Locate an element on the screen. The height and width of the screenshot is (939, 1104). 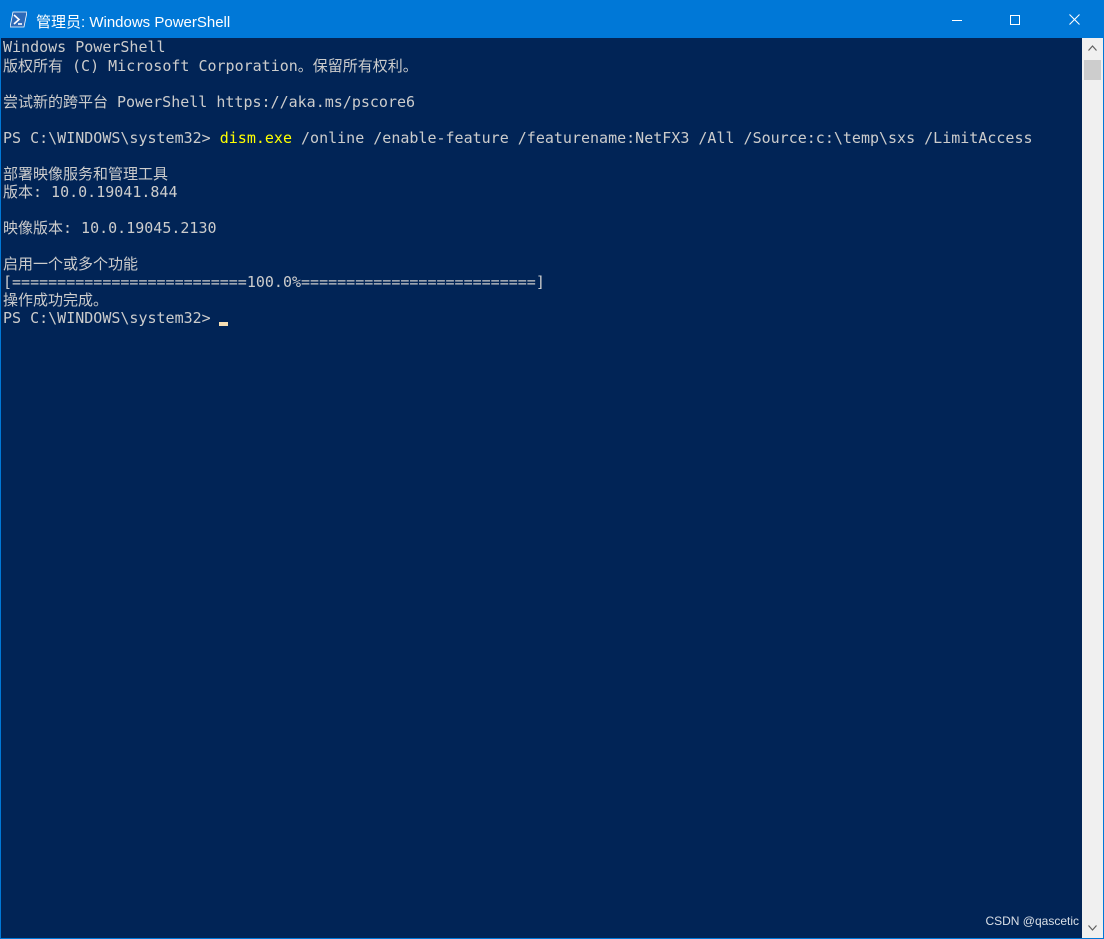
scroll-up-button is located at coordinates (1092, 48).